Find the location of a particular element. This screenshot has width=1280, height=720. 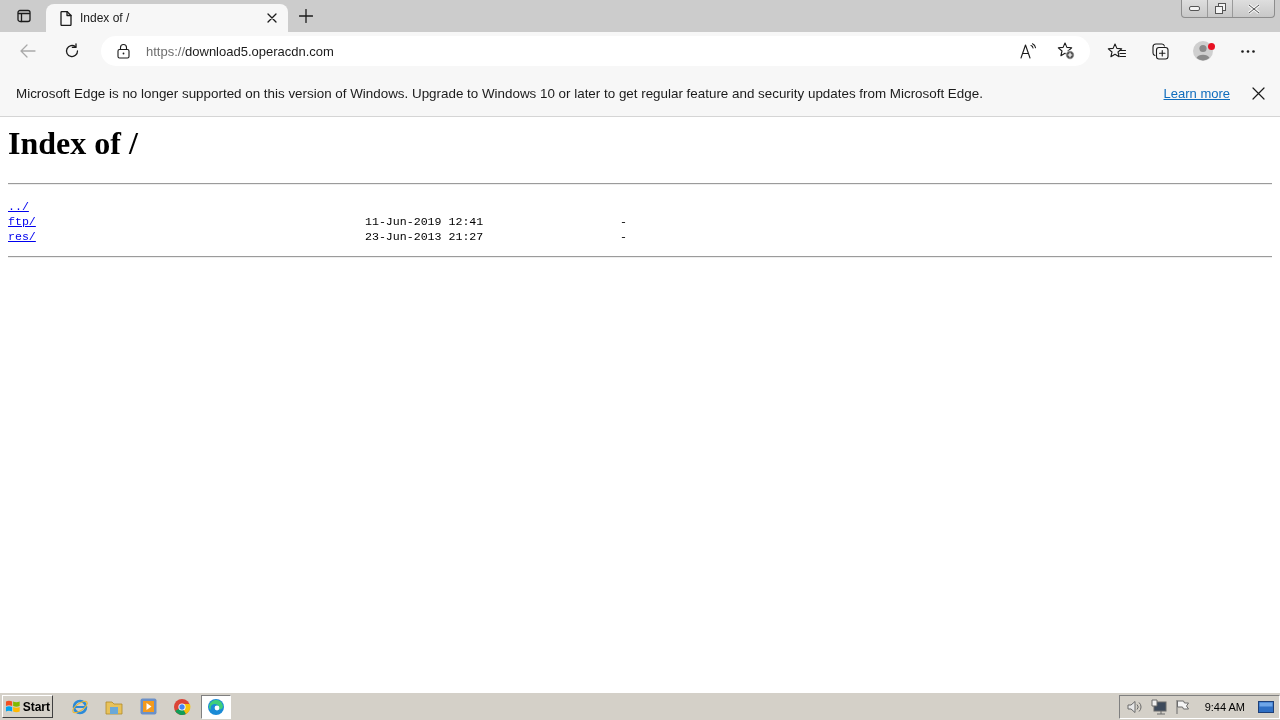

back-arrow-icon is located at coordinates (28, 51).